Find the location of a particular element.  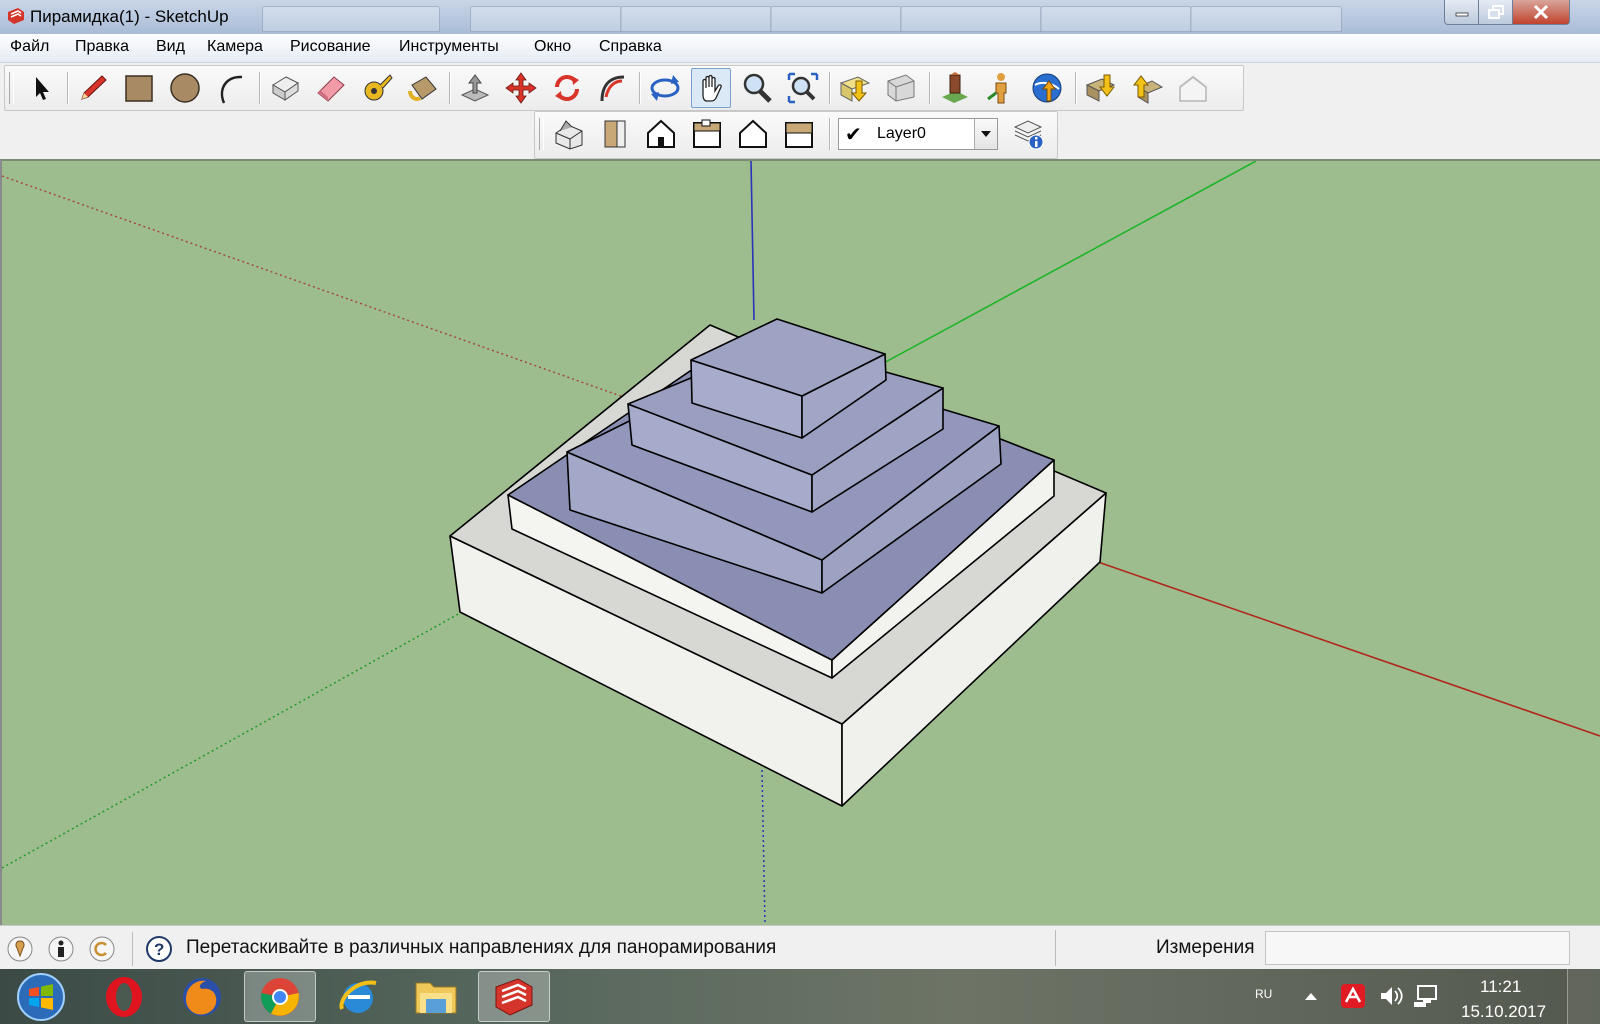

tape-measure-icon is located at coordinates (378, 87).